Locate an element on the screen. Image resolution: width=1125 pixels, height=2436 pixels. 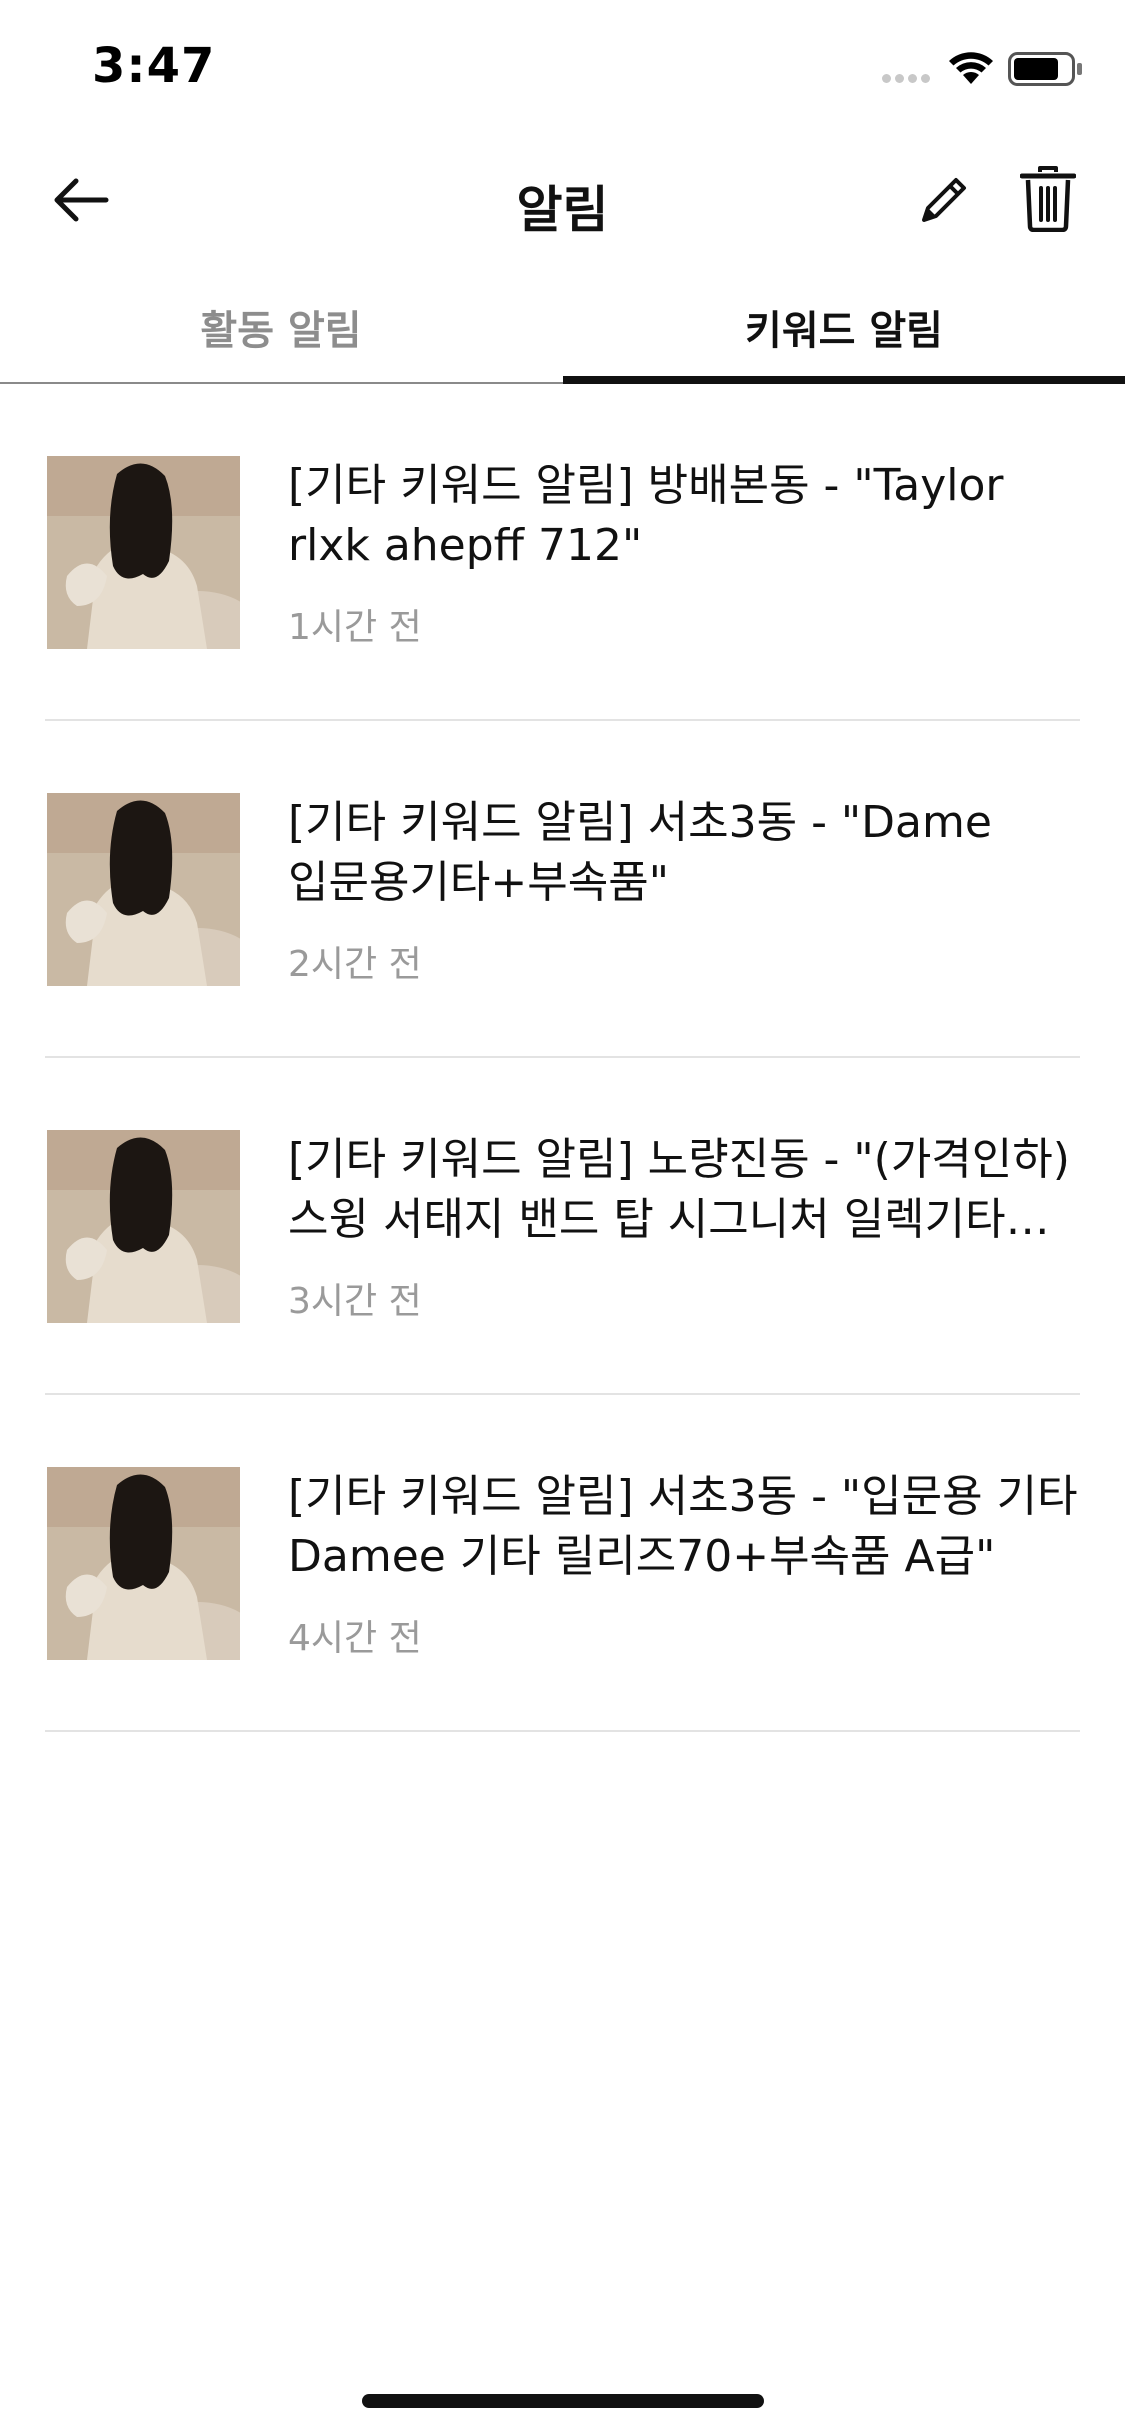
delete-button is located at coordinates (1048, 199).